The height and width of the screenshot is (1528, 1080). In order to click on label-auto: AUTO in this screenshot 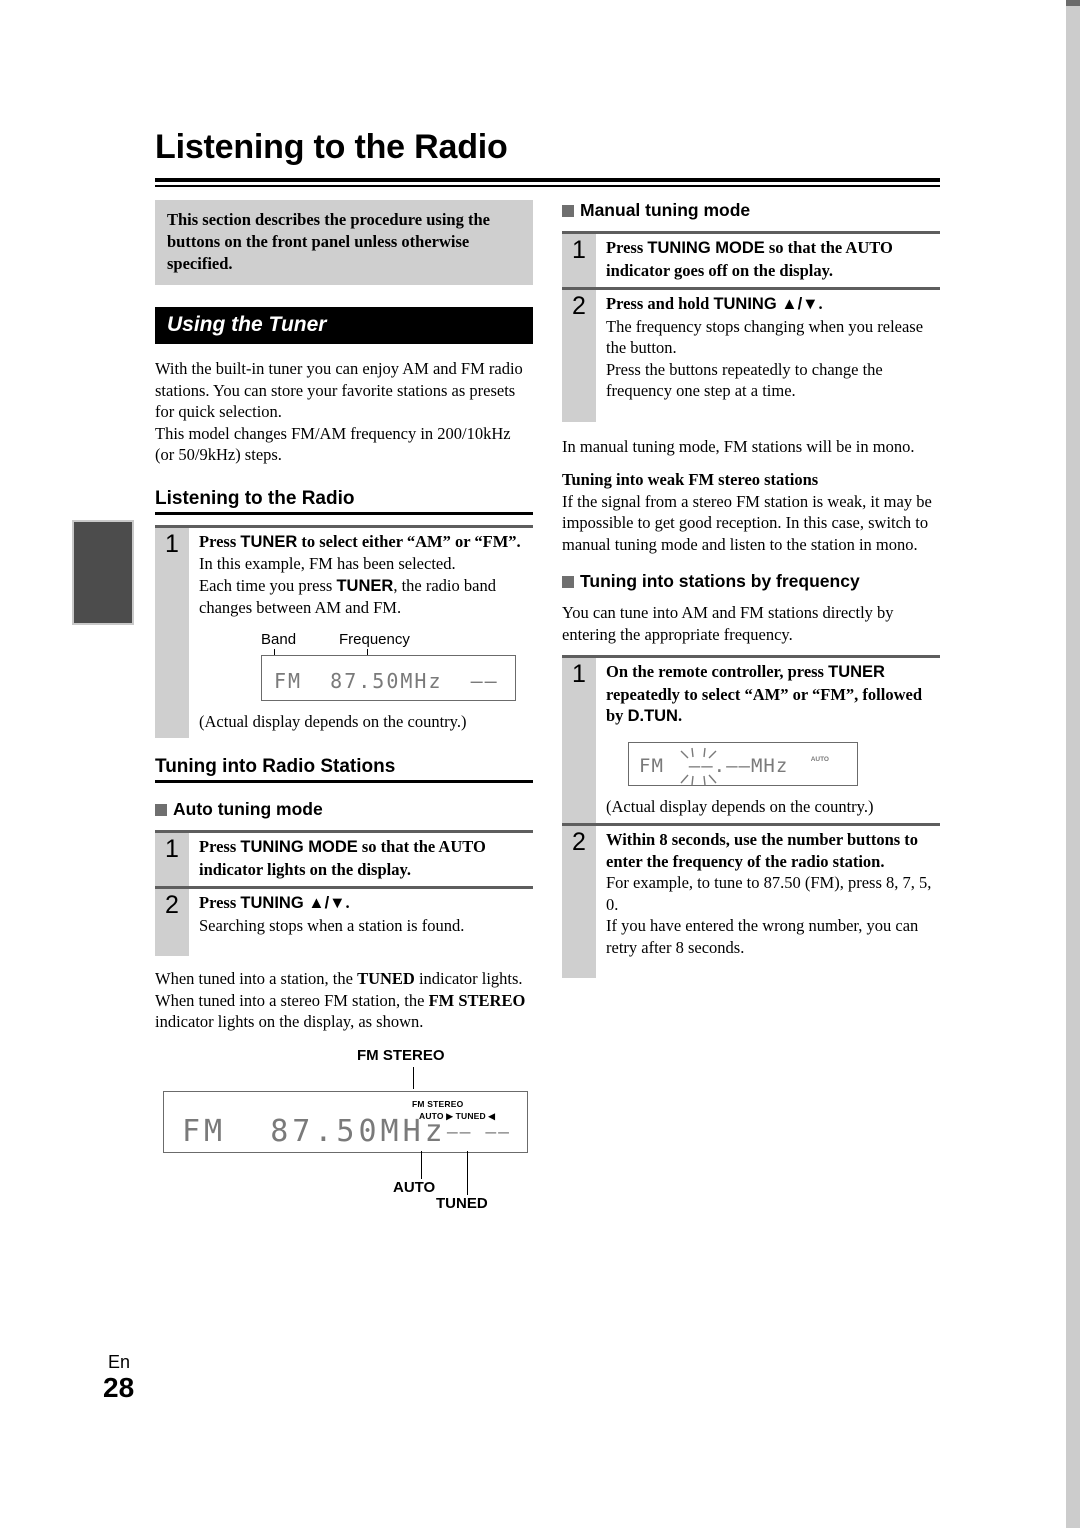, I will do `click(414, 1187)`.